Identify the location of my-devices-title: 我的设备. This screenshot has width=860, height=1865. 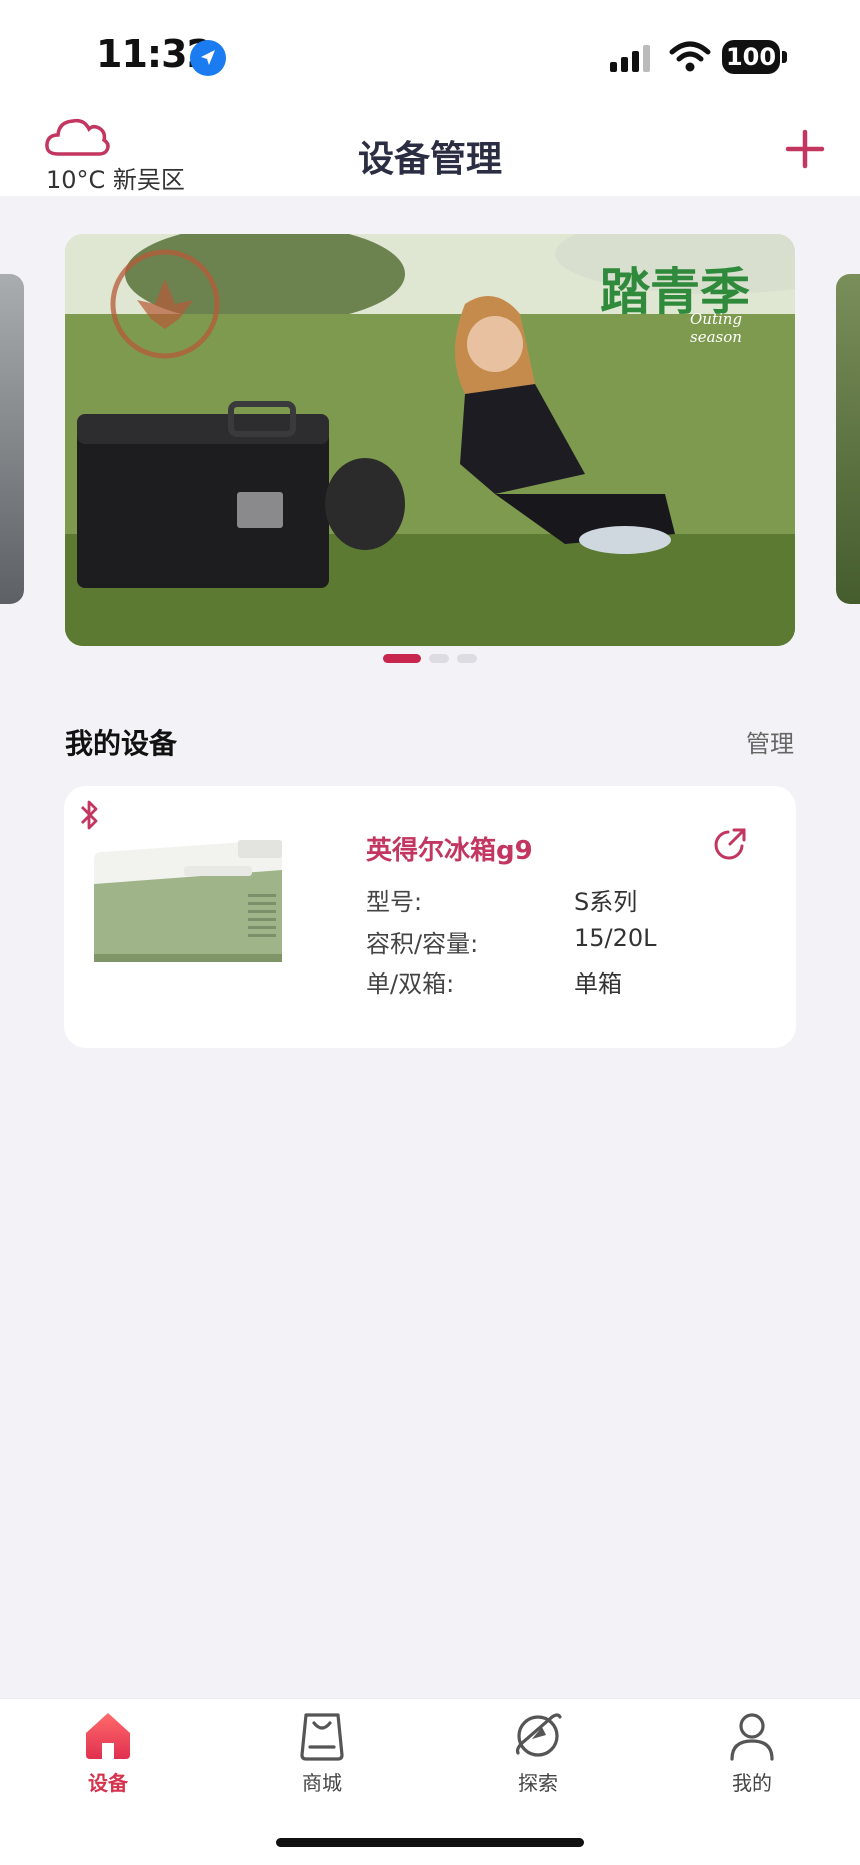
(121, 743).